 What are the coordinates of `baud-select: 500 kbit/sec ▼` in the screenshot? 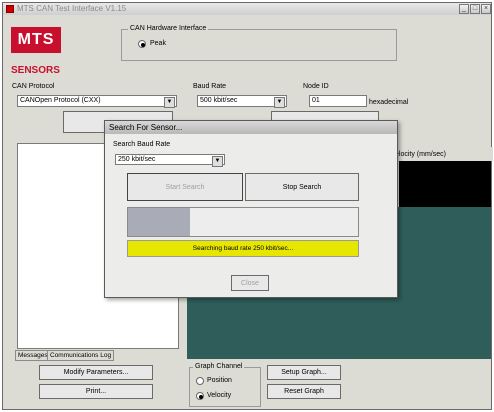 It's located at (242, 101).